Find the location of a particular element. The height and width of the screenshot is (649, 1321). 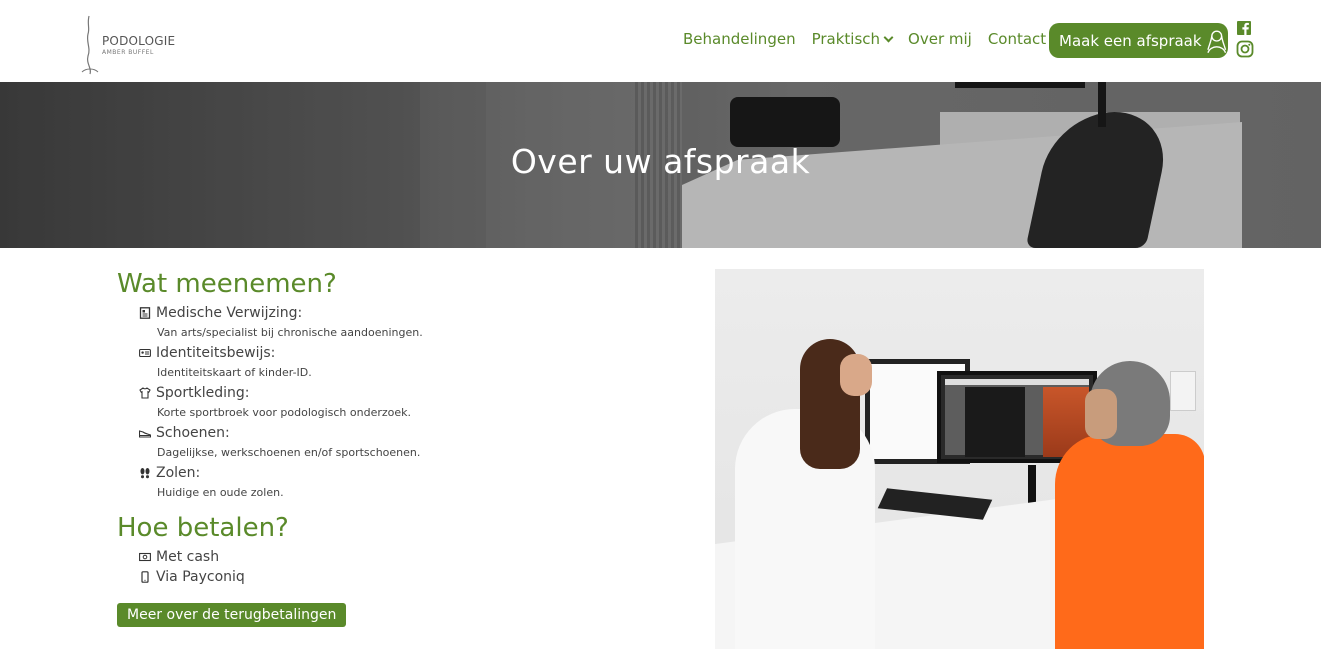

page-title: Over uw afspraak is located at coordinates (660, 161).